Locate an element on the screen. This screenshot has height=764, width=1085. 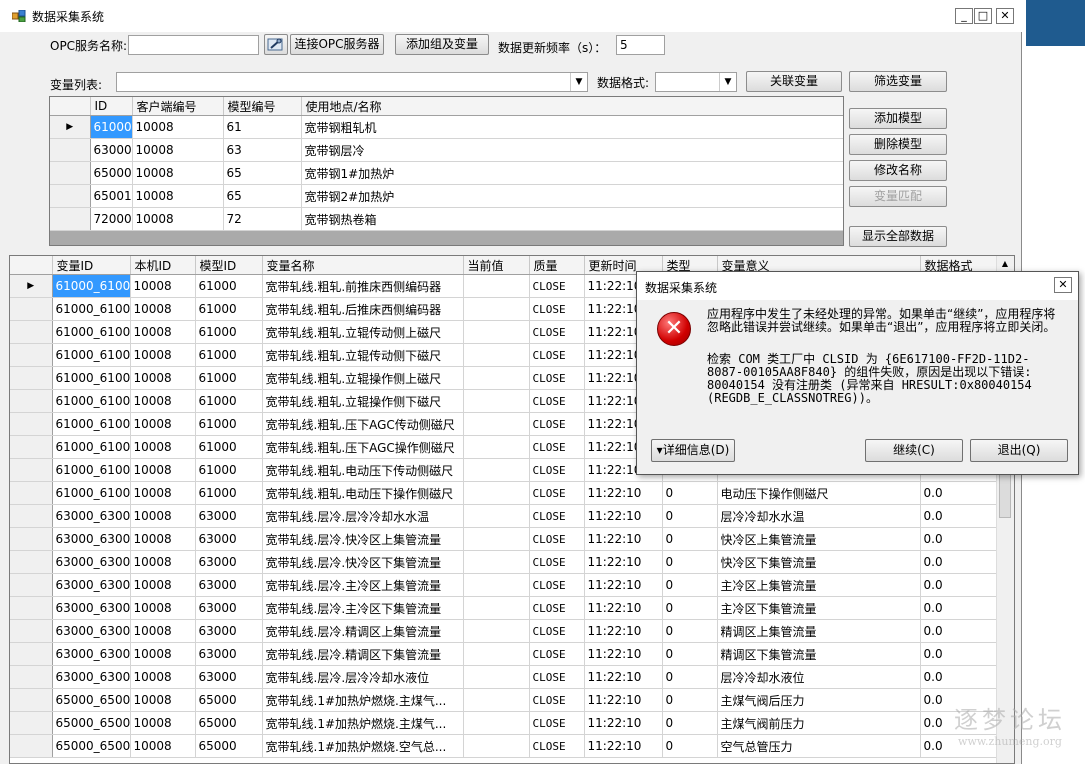
maximize-button: □ is located at coordinates (983, 16).